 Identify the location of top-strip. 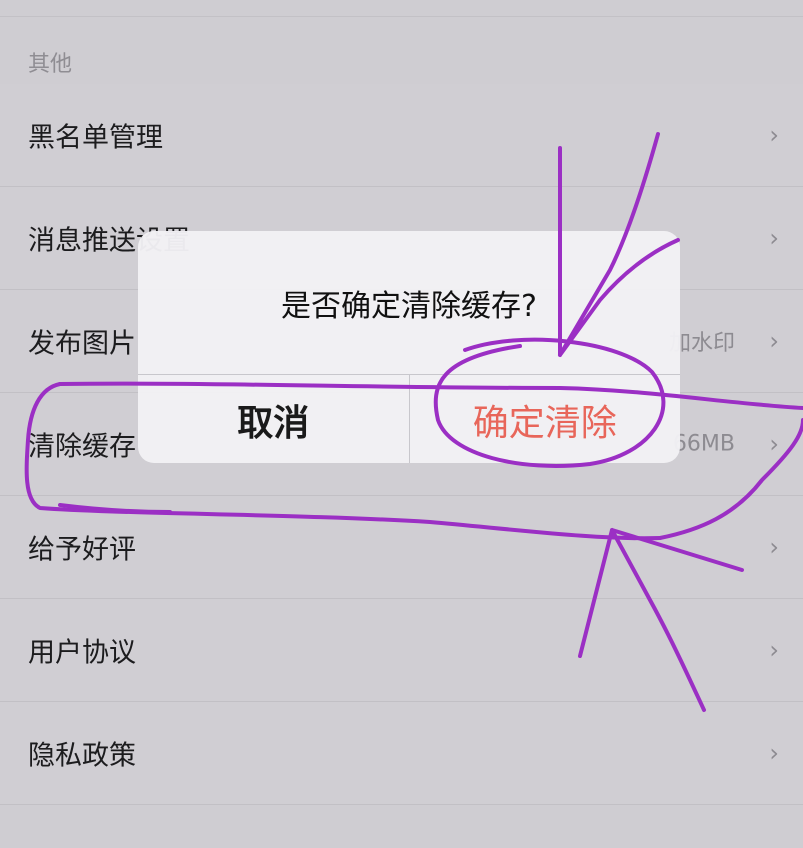
(401, 8).